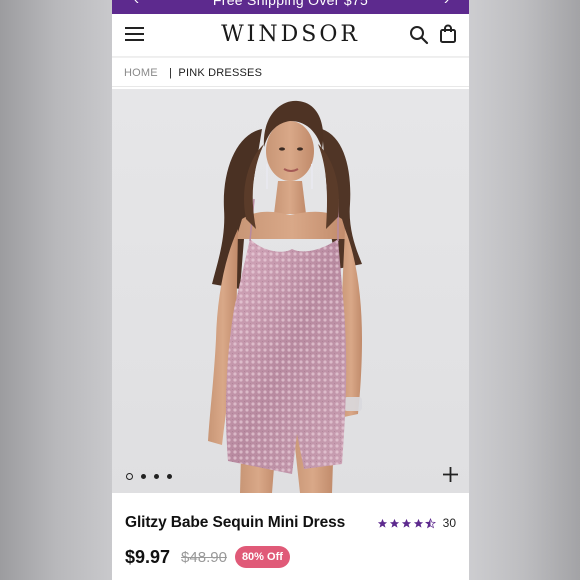  Describe the element at coordinates (204, 557) in the screenshot. I see `original-price: $48.90` at that location.